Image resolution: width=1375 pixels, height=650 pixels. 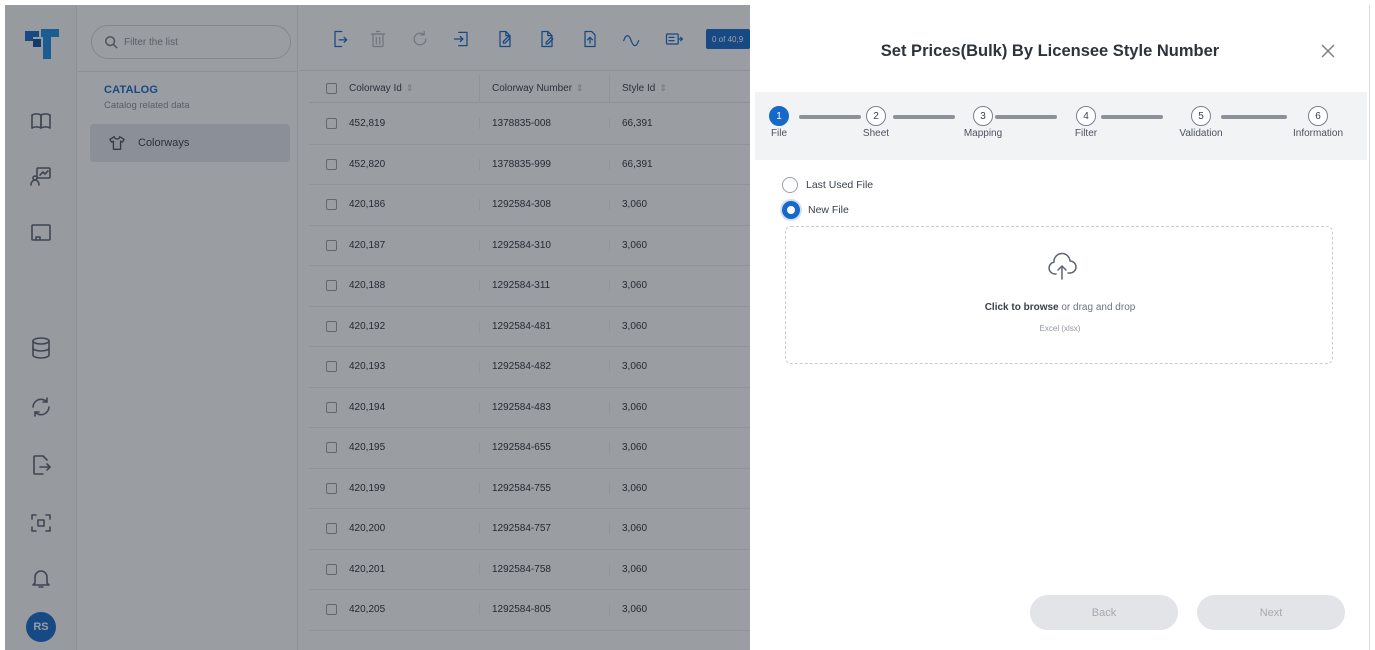 What do you see at coordinates (1086, 133) in the screenshot?
I see `step-label: Filter` at bounding box center [1086, 133].